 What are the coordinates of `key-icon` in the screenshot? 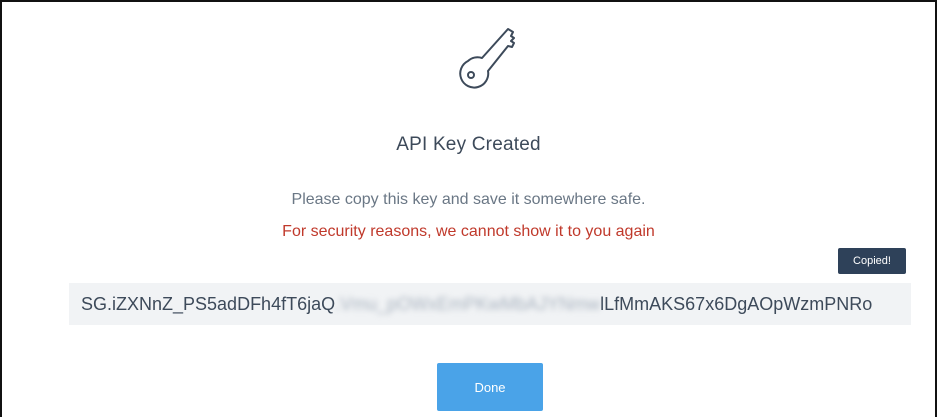 It's located at (487, 58).